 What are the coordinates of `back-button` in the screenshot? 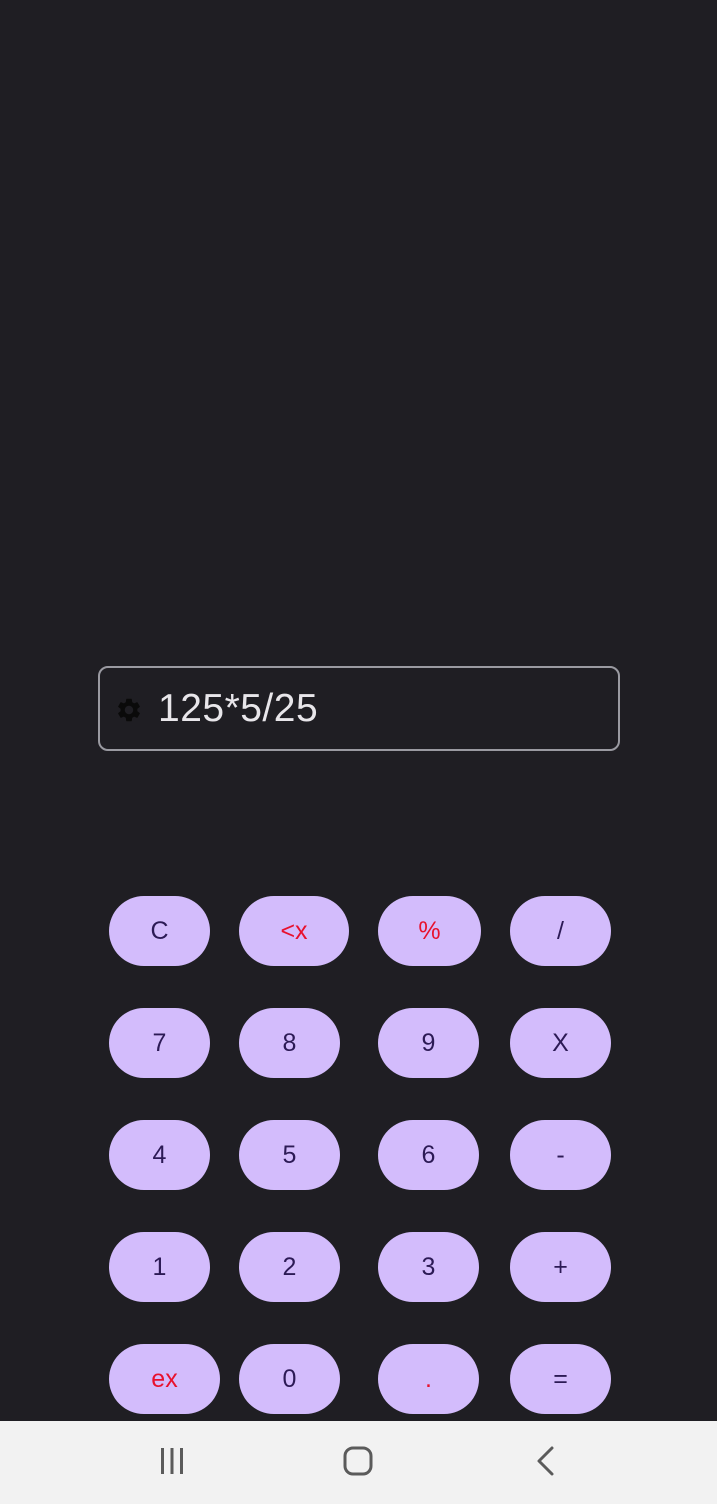 It's located at (546, 1463).